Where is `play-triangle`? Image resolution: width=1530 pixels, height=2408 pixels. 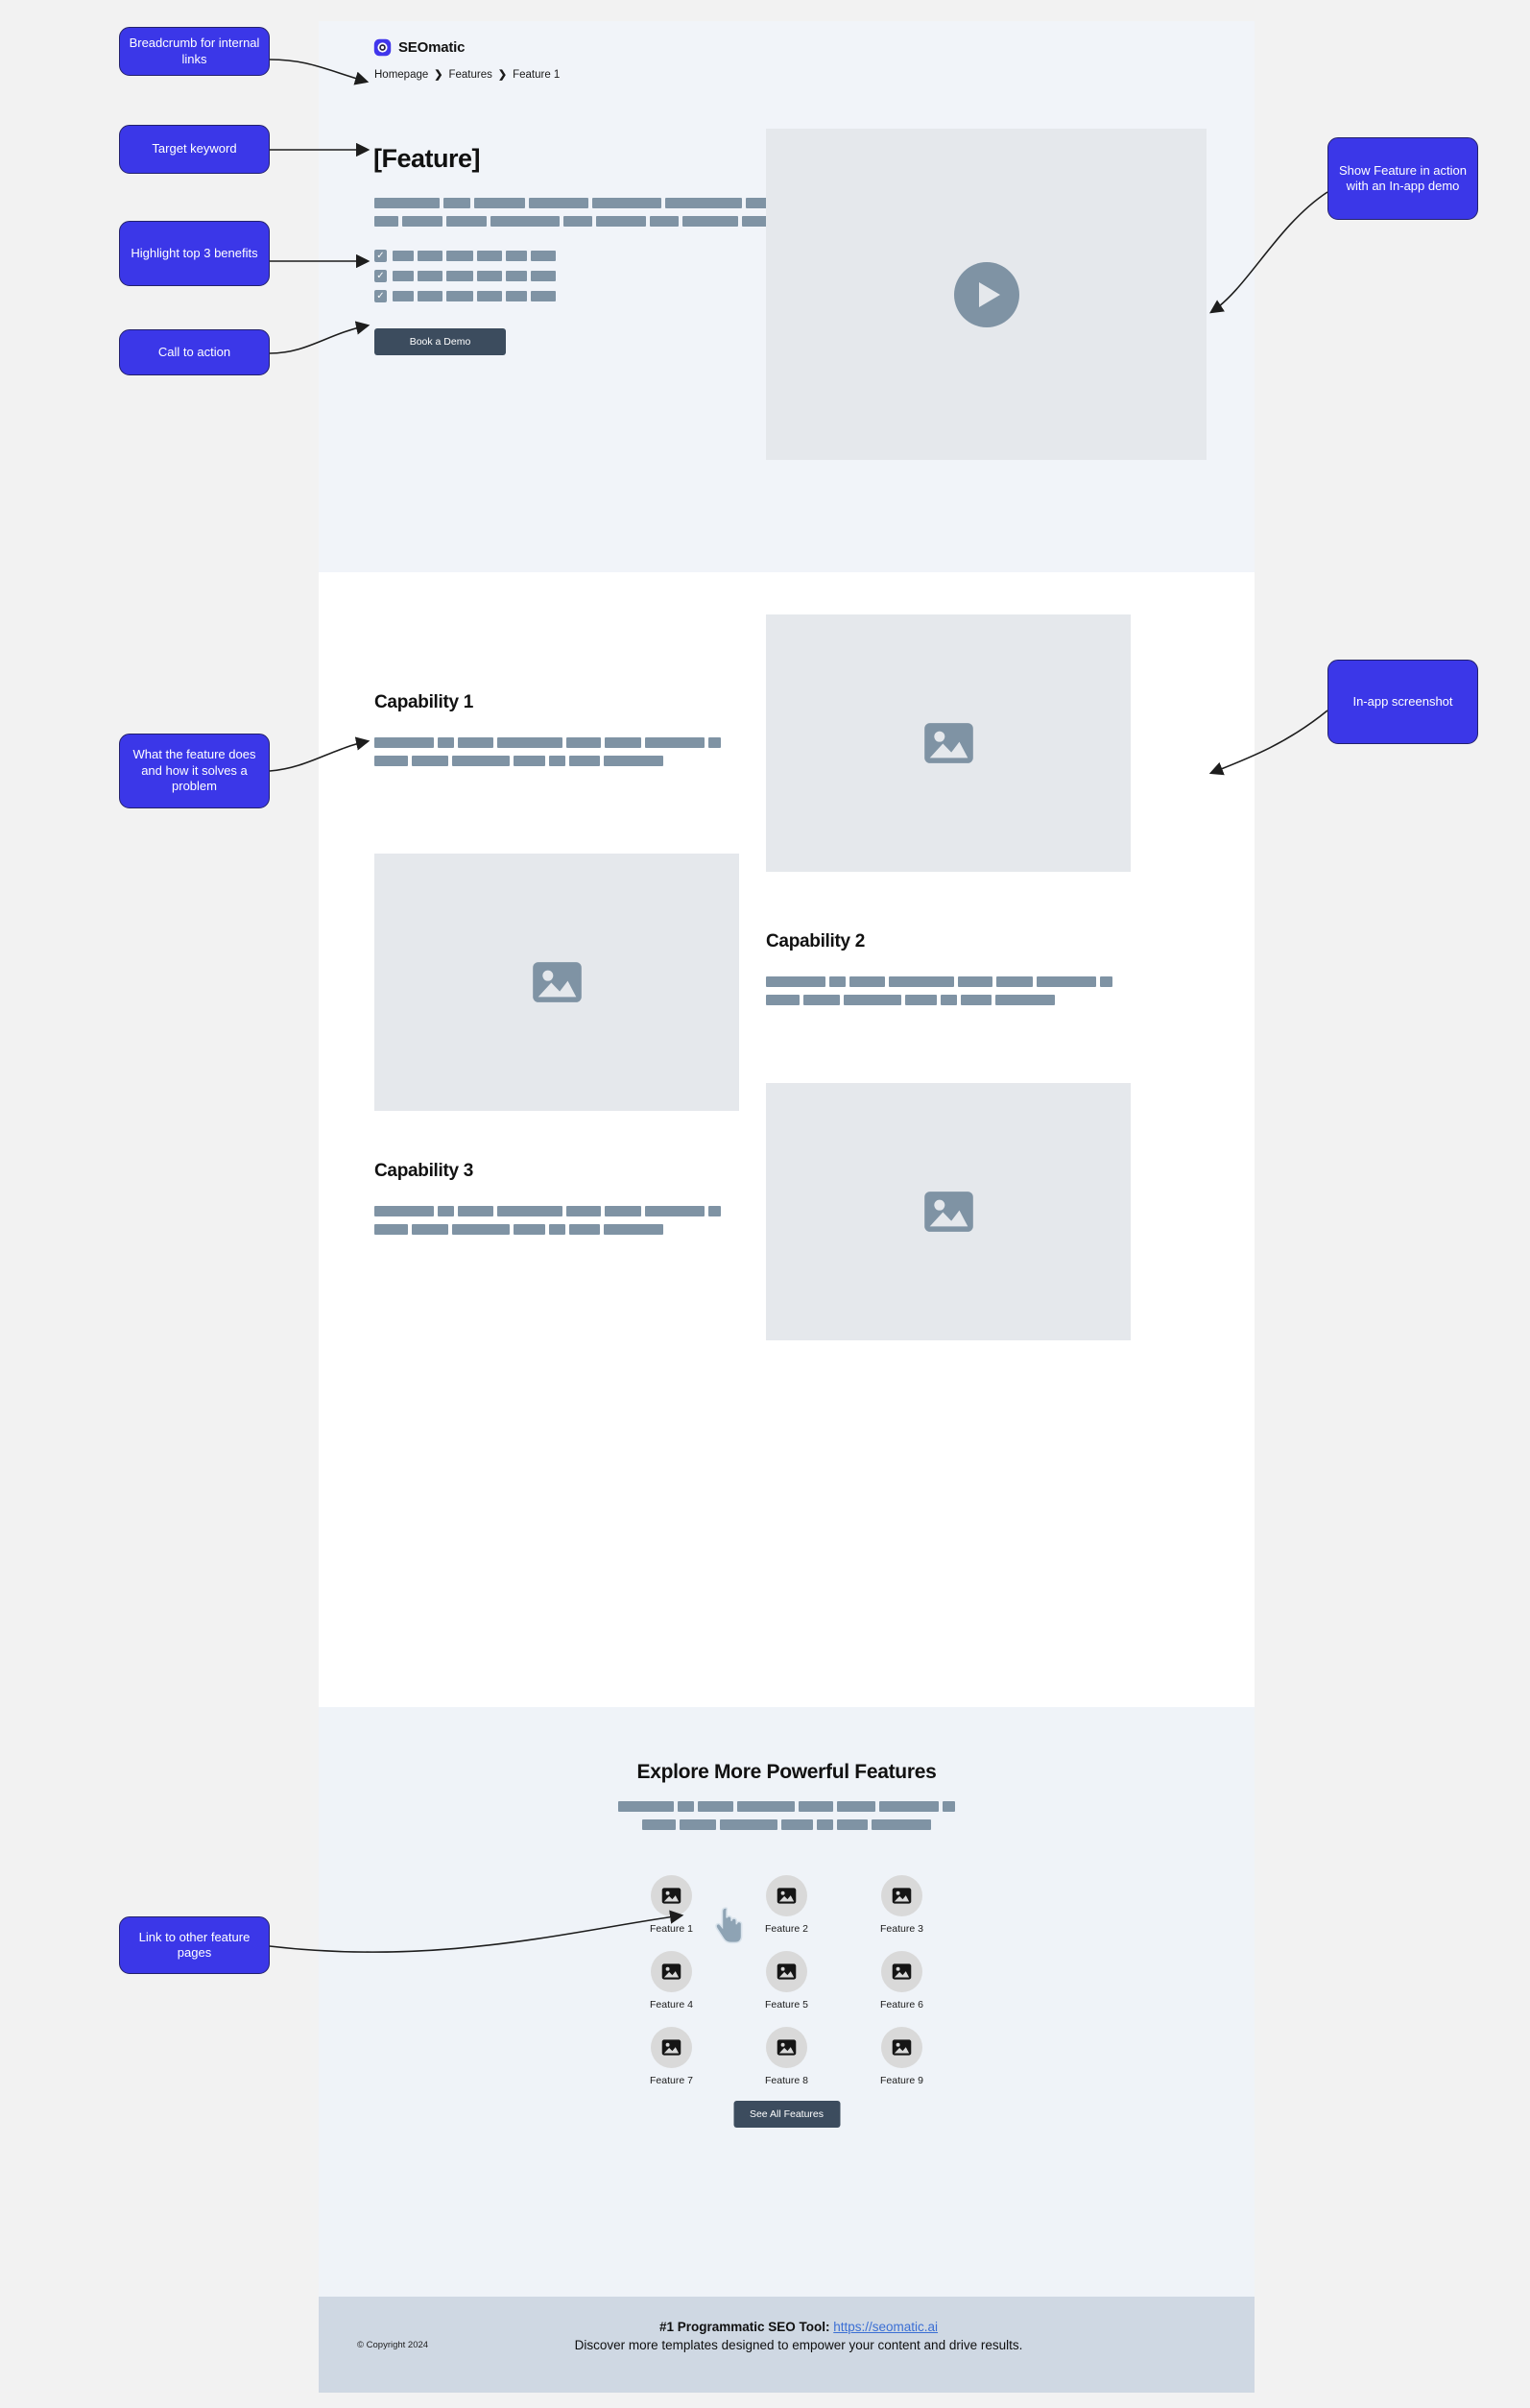 play-triangle is located at coordinates (989, 294).